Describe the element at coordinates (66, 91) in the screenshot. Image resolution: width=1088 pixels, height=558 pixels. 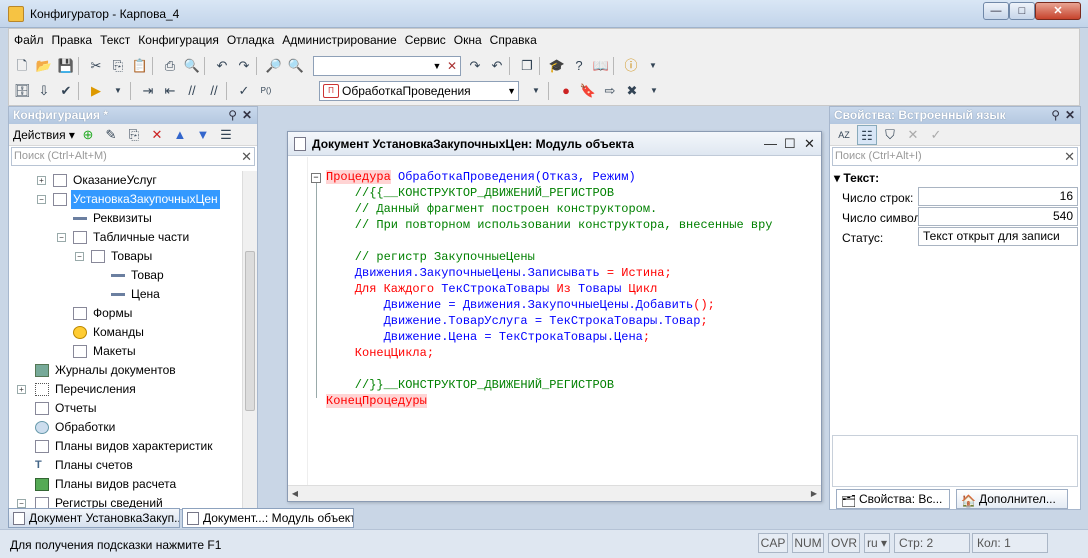
I see `syntax-check-icon: ✔` at that location.